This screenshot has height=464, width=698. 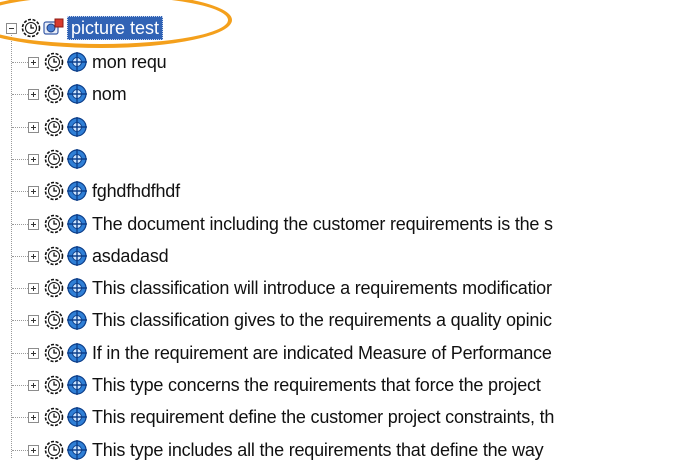 I want to click on tree-node-label: asdadasd, so click(x=130, y=255).